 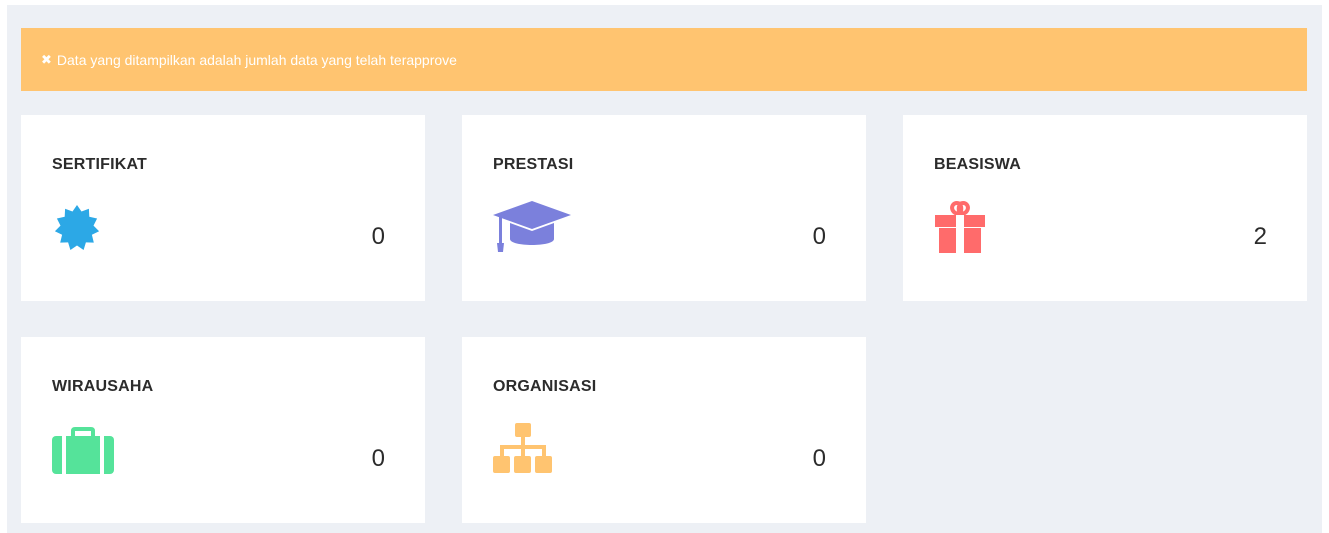 What do you see at coordinates (1260, 236) in the screenshot?
I see `card-value: 2` at bounding box center [1260, 236].